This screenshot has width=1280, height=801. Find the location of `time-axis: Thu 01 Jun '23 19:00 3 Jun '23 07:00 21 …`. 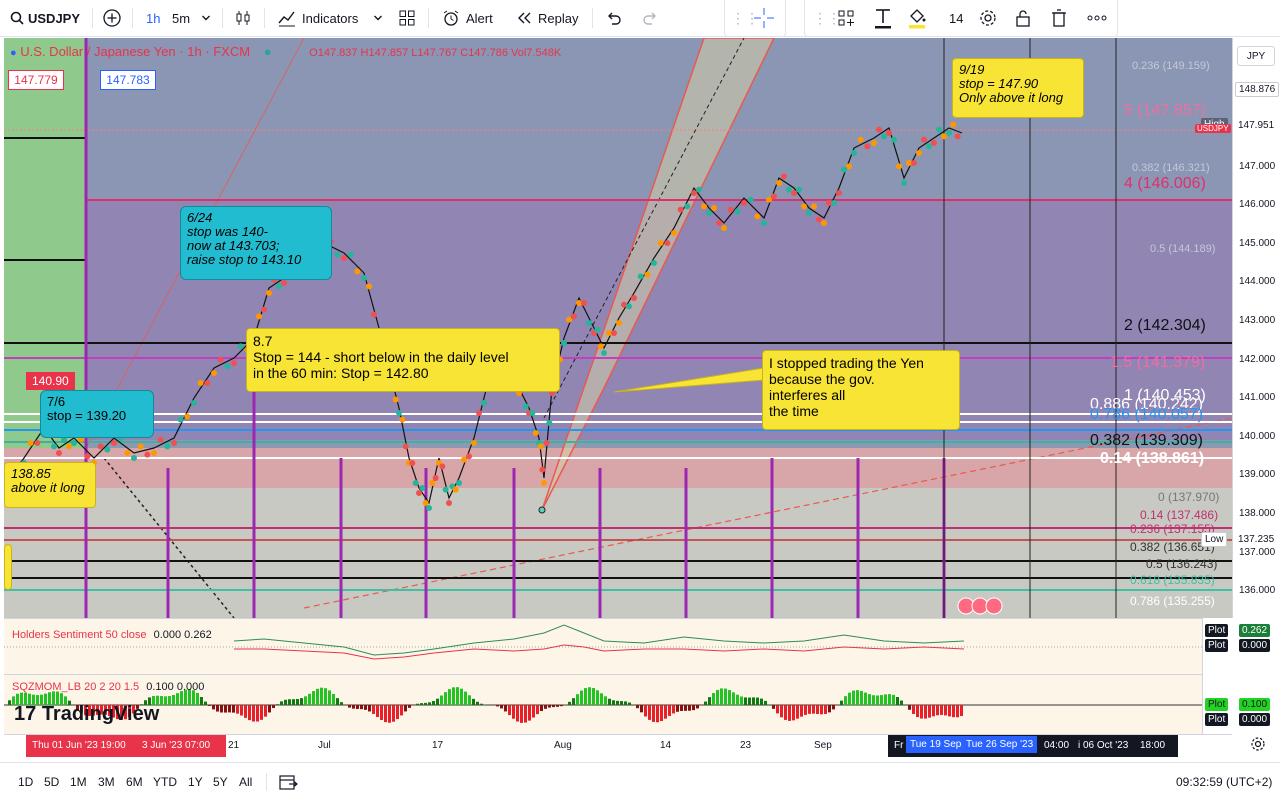

time-axis: Thu 01 Jun '23 19:00 3 Jun '23 07:00 21 … is located at coordinates (618, 745).